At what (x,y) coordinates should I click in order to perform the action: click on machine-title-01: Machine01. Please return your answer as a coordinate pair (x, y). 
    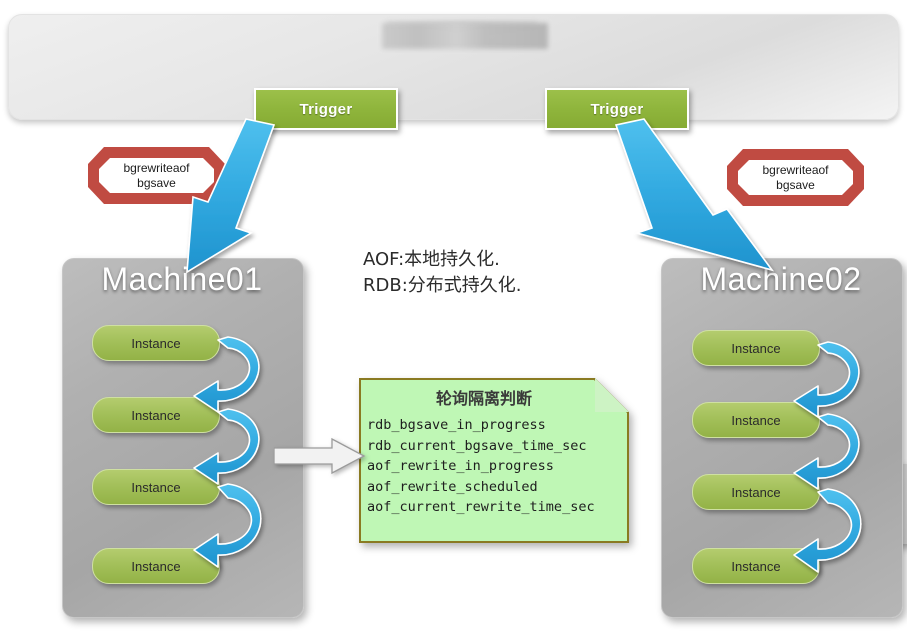
    Looking at the image, I should click on (182, 279).